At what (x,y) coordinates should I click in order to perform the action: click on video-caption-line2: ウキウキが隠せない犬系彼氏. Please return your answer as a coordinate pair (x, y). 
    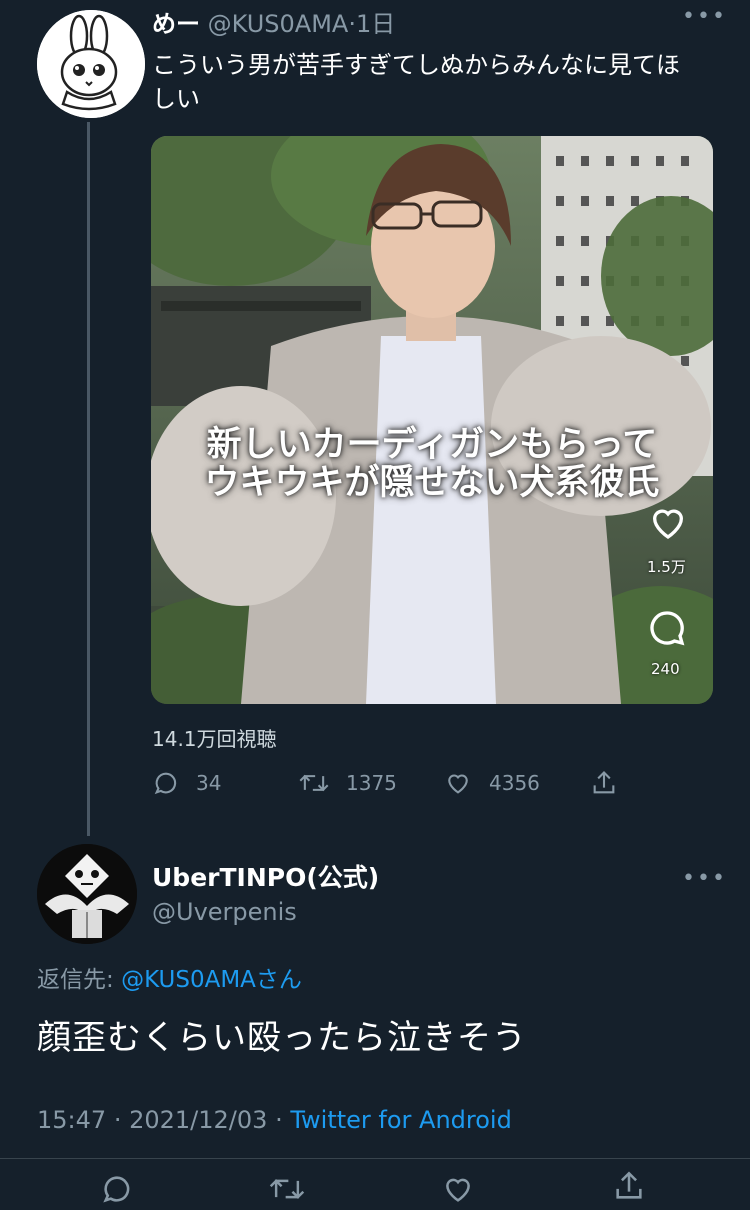
    Looking at the image, I should click on (432, 482).